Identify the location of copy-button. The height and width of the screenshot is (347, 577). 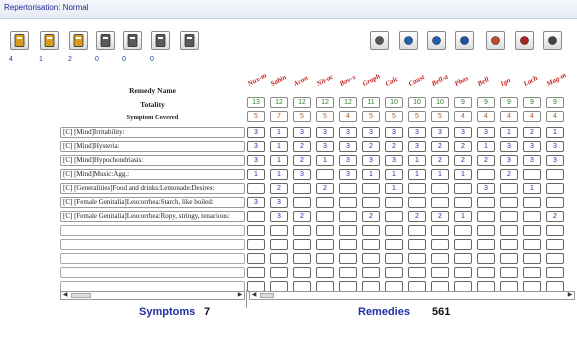
(189, 40).